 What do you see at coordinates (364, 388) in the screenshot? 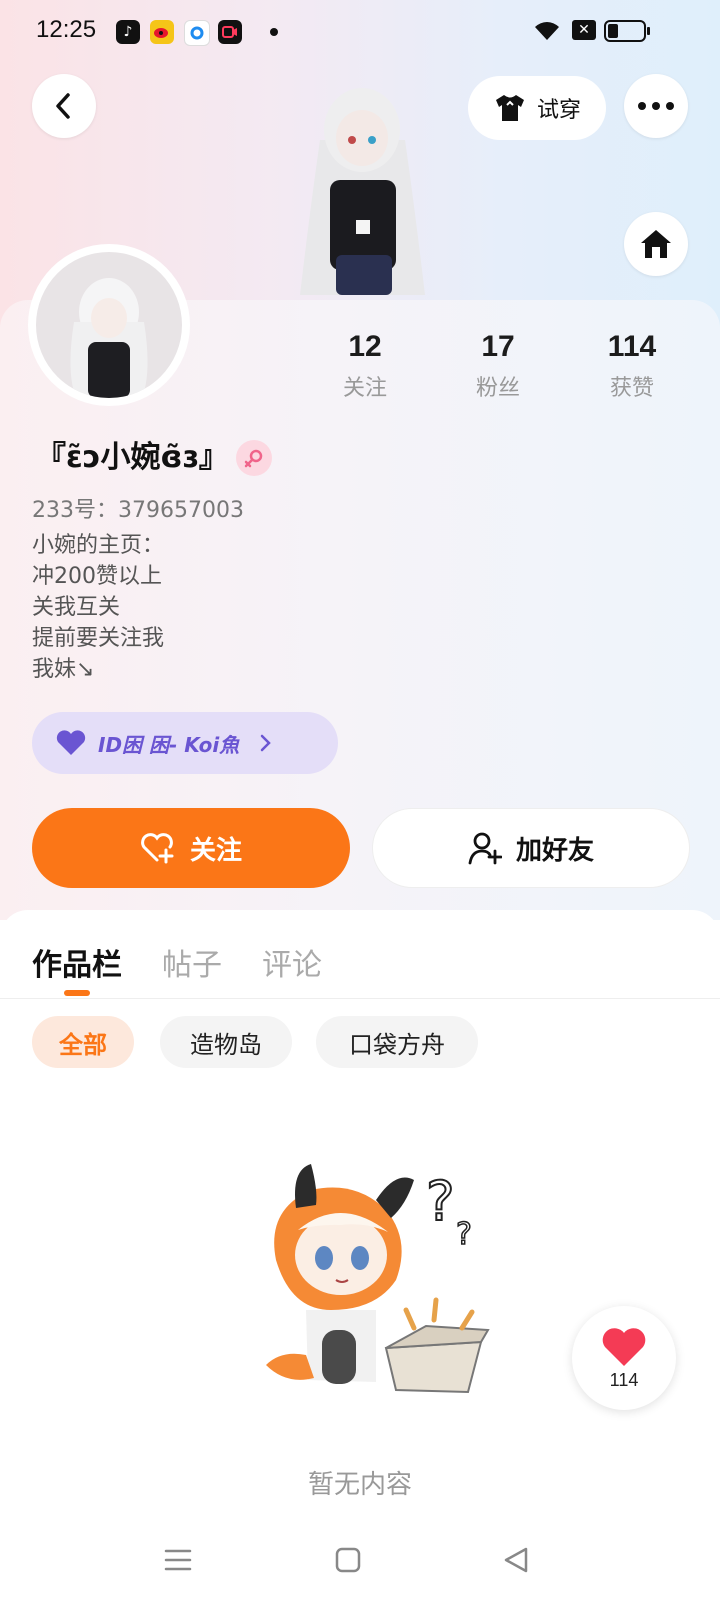
I see `stat-following-label: 关注` at bounding box center [364, 388].